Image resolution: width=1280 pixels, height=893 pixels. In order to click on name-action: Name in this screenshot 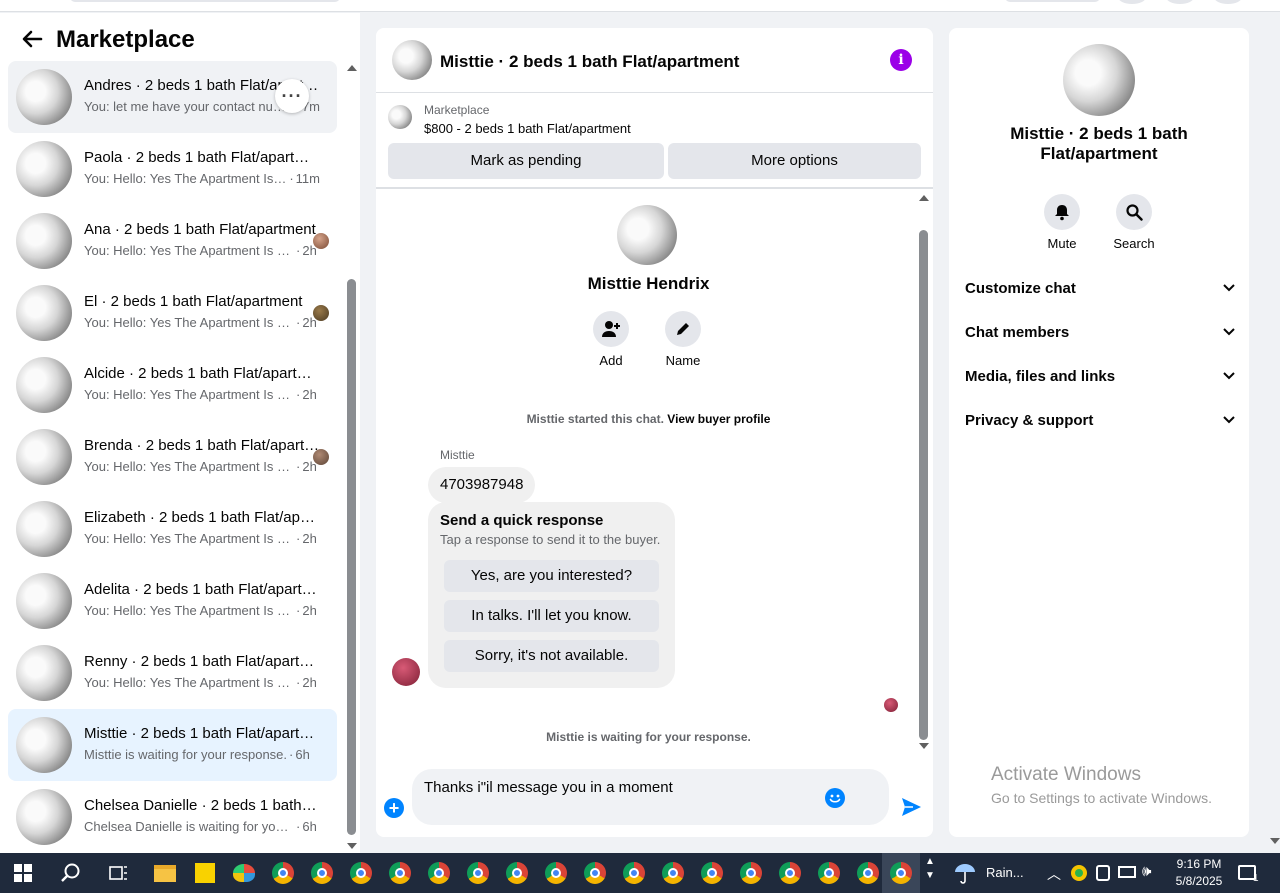, I will do `click(683, 339)`.